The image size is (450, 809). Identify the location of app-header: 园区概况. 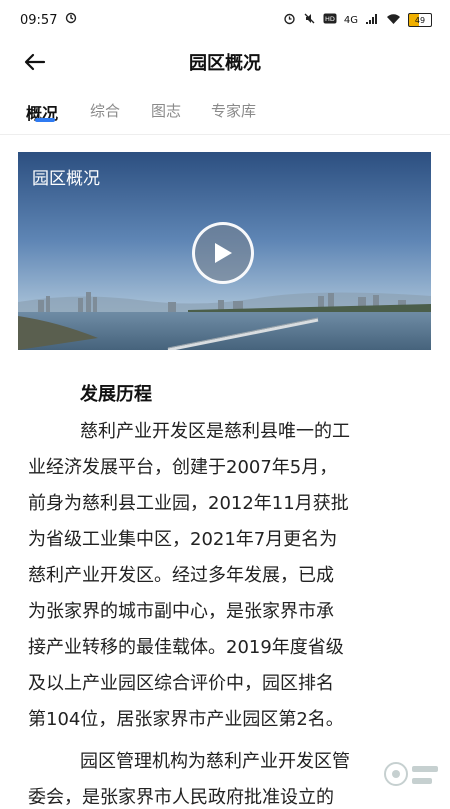
(225, 62).